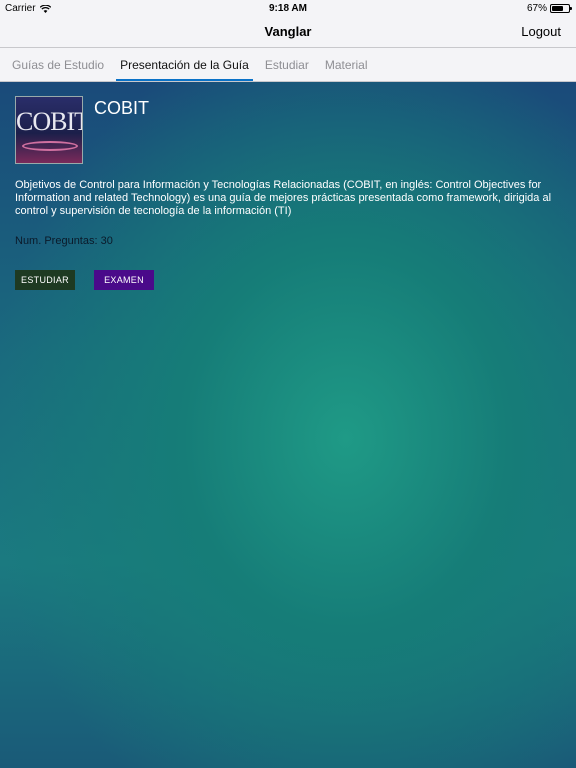 The height and width of the screenshot is (768, 576). What do you see at coordinates (346, 64) in the screenshot?
I see `tab-material: Material` at bounding box center [346, 64].